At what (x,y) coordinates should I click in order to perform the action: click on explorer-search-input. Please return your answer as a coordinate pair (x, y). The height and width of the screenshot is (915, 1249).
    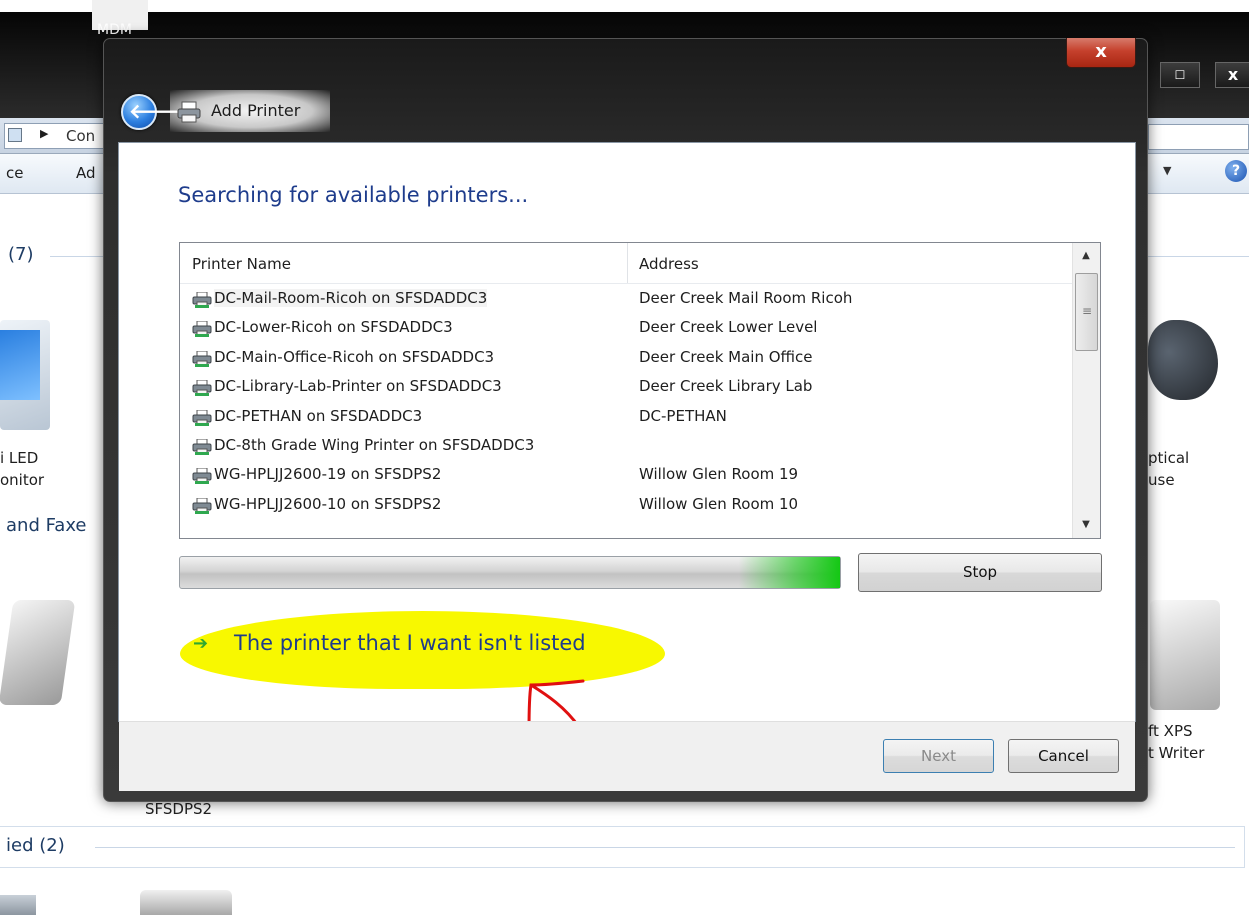
    Looking at the image, I should click on (1198, 137).